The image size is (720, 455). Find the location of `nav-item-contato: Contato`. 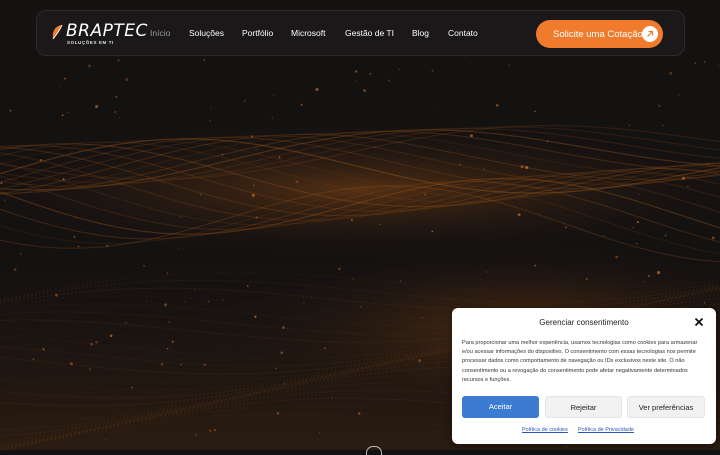

nav-item-contato: Contato is located at coordinates (463, 33).